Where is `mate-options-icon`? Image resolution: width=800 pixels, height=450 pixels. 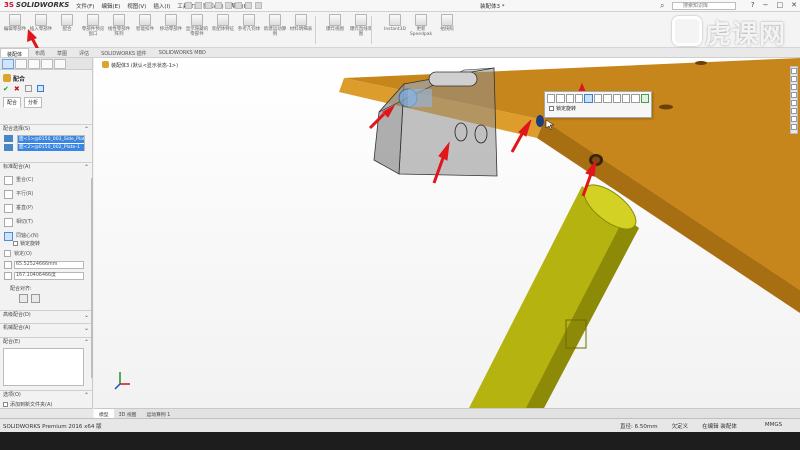 mate-options-icon is located at coordinates (635, 98).